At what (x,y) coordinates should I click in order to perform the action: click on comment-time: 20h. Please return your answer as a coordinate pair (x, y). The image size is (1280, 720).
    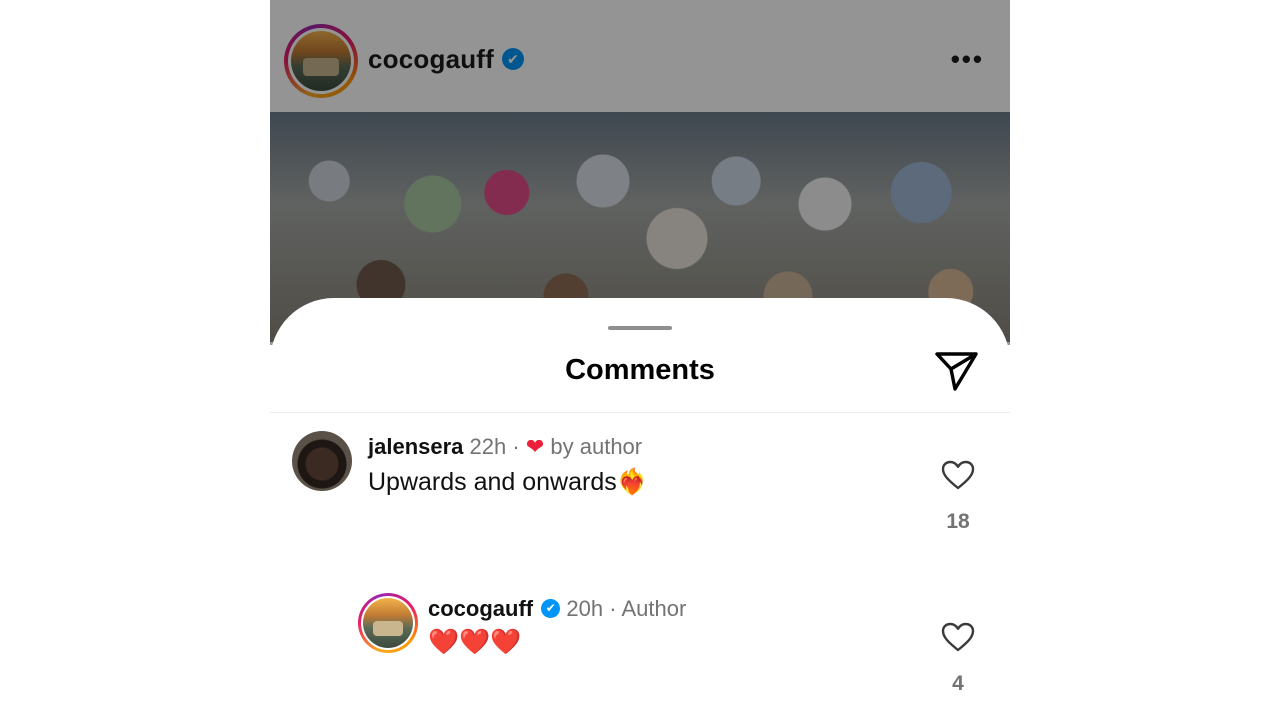
    Looking at the image, I should click on (585, 608).